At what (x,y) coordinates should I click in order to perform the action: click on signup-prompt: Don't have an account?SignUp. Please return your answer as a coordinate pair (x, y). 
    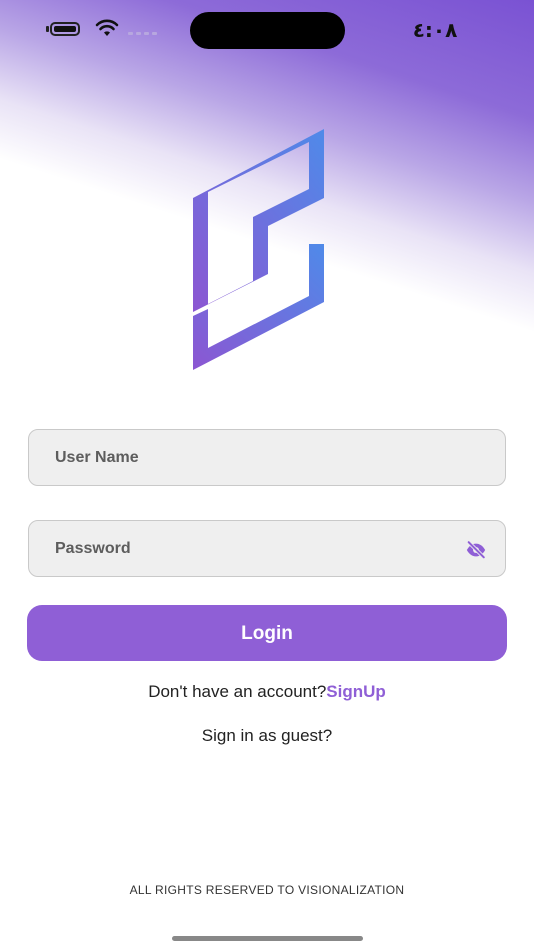
    Looking at the image, I should click on (267, 692).